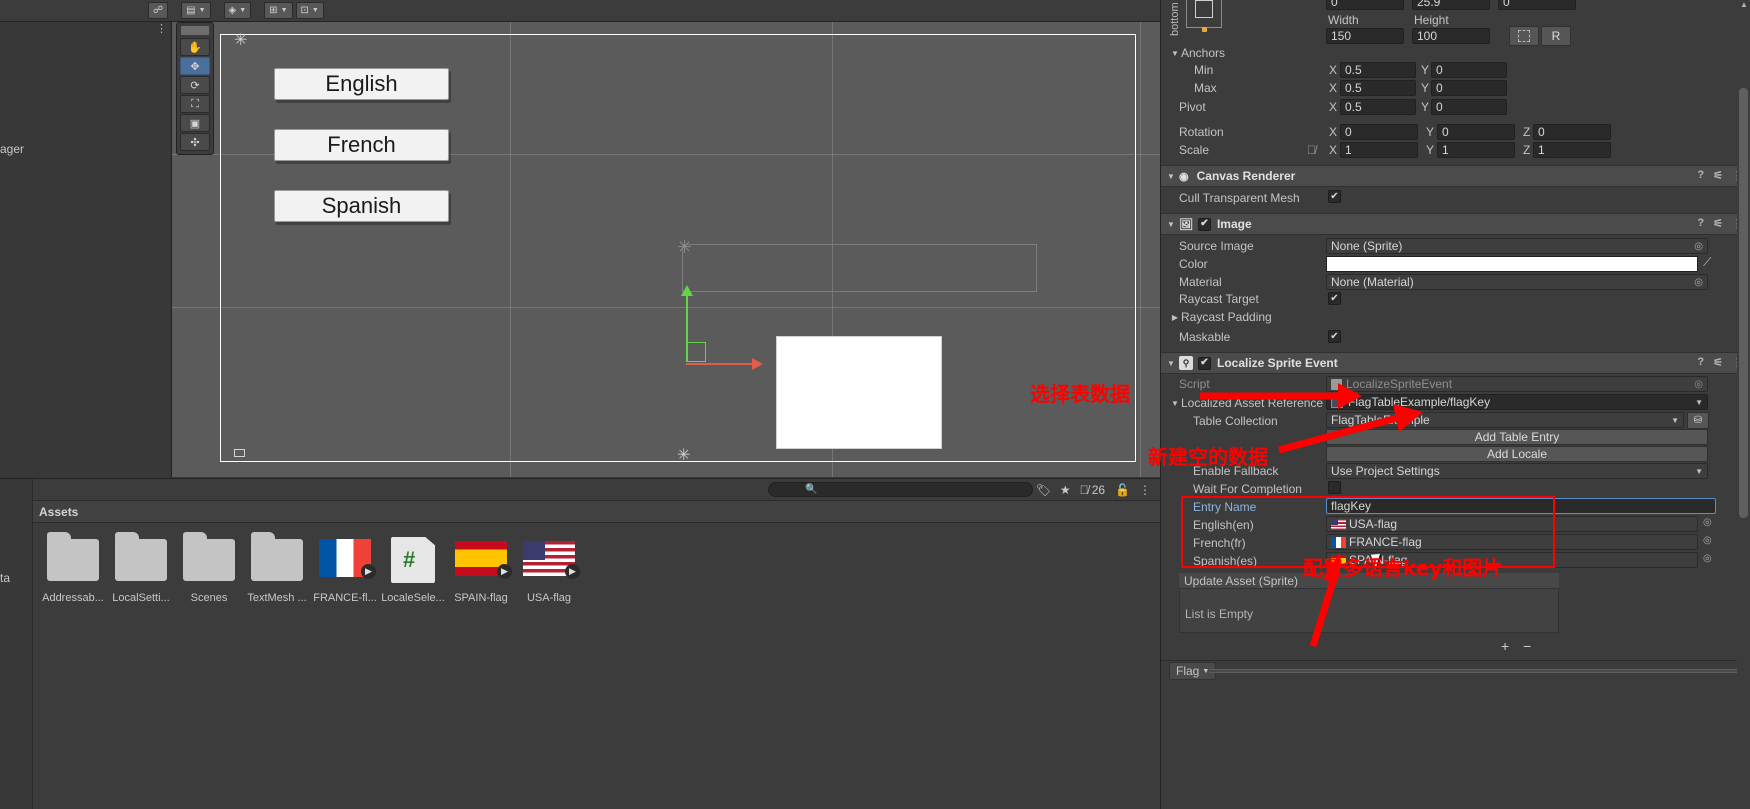 The width and height of the screenshot is (1750, 809). I want to click on empty-ui-rect, so click(859, 268).